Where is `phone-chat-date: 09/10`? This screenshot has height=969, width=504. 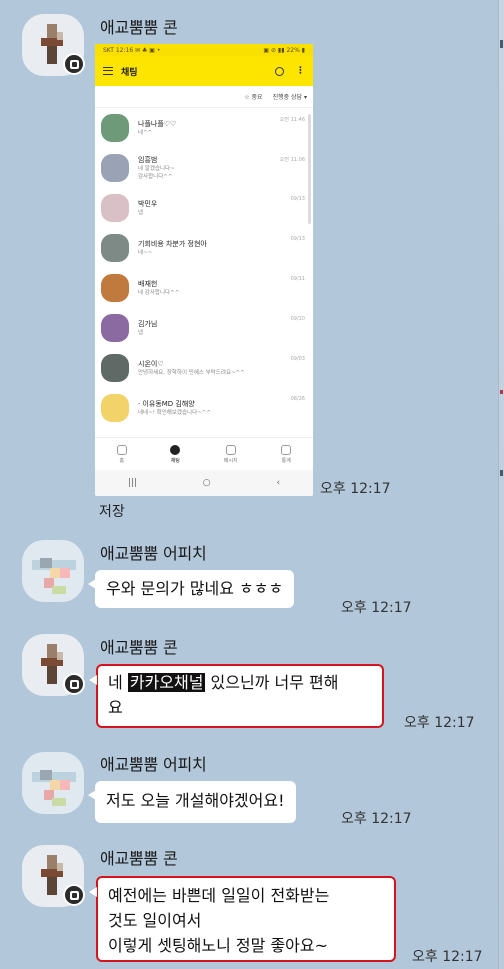
phone-chat-date: 09/10 is located at coordinates (297, 319).